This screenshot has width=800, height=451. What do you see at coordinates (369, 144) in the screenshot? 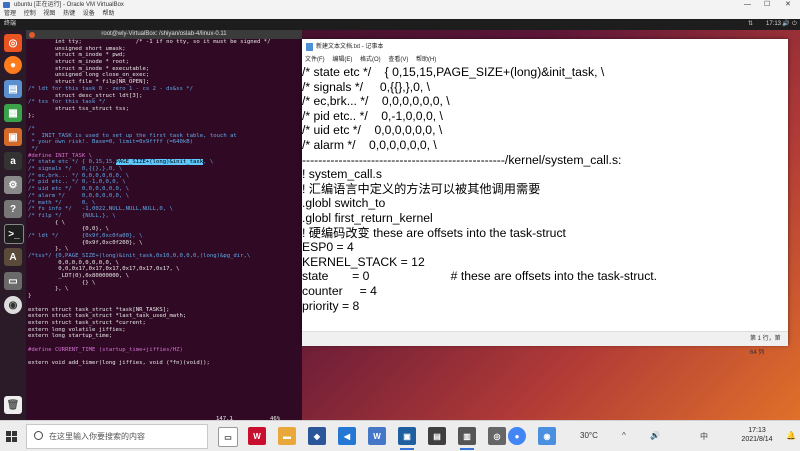
I see `notepad-line: /* alarm */ 0,0,0,0,0,0, \` at bounding box center [369, 144].